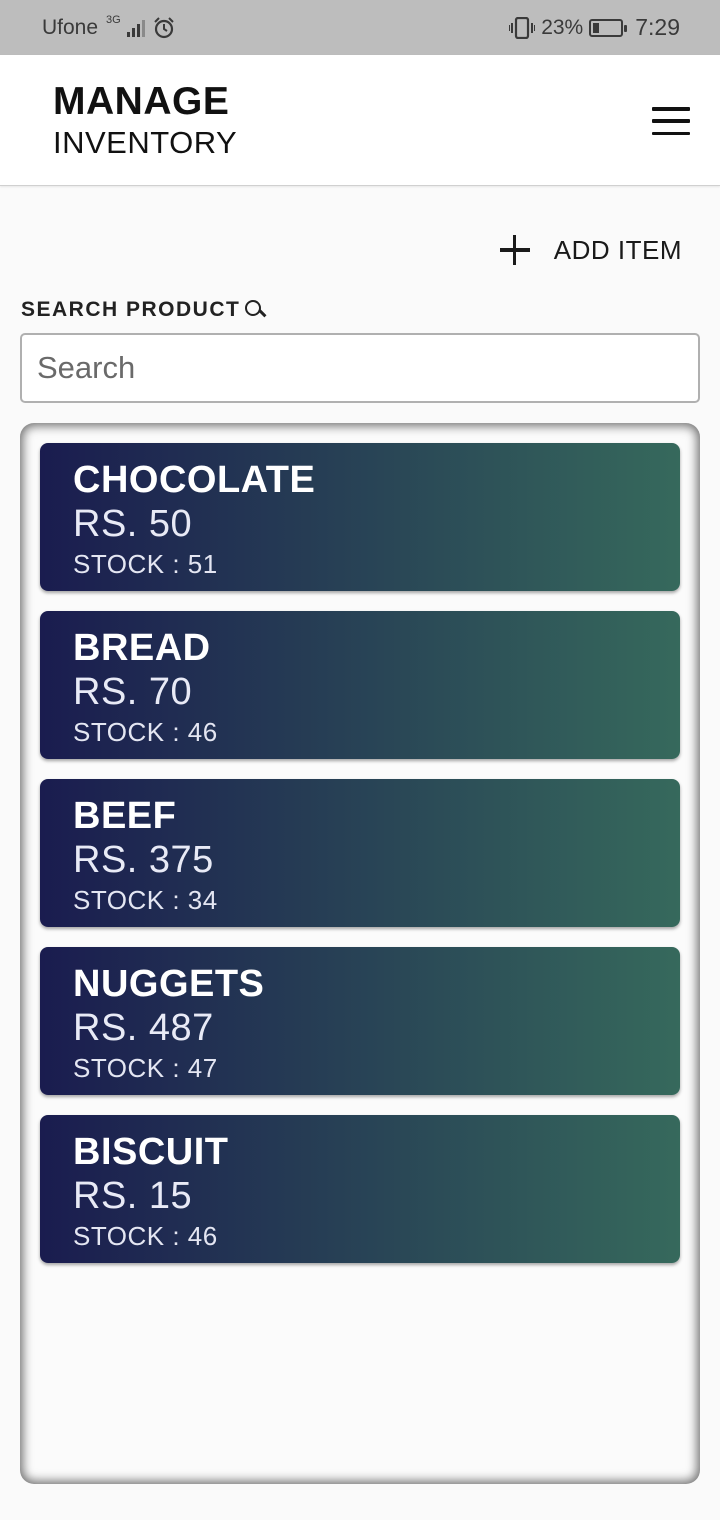  I want to click on search-icon, so click(255, 310).